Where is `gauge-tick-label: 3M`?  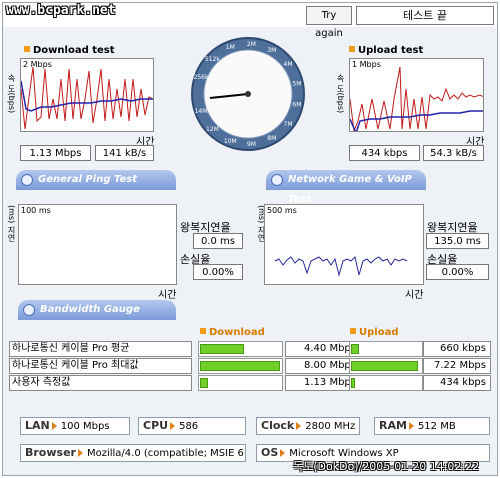 gauge-tick-label: 3M is located at coordinates (271, 50).